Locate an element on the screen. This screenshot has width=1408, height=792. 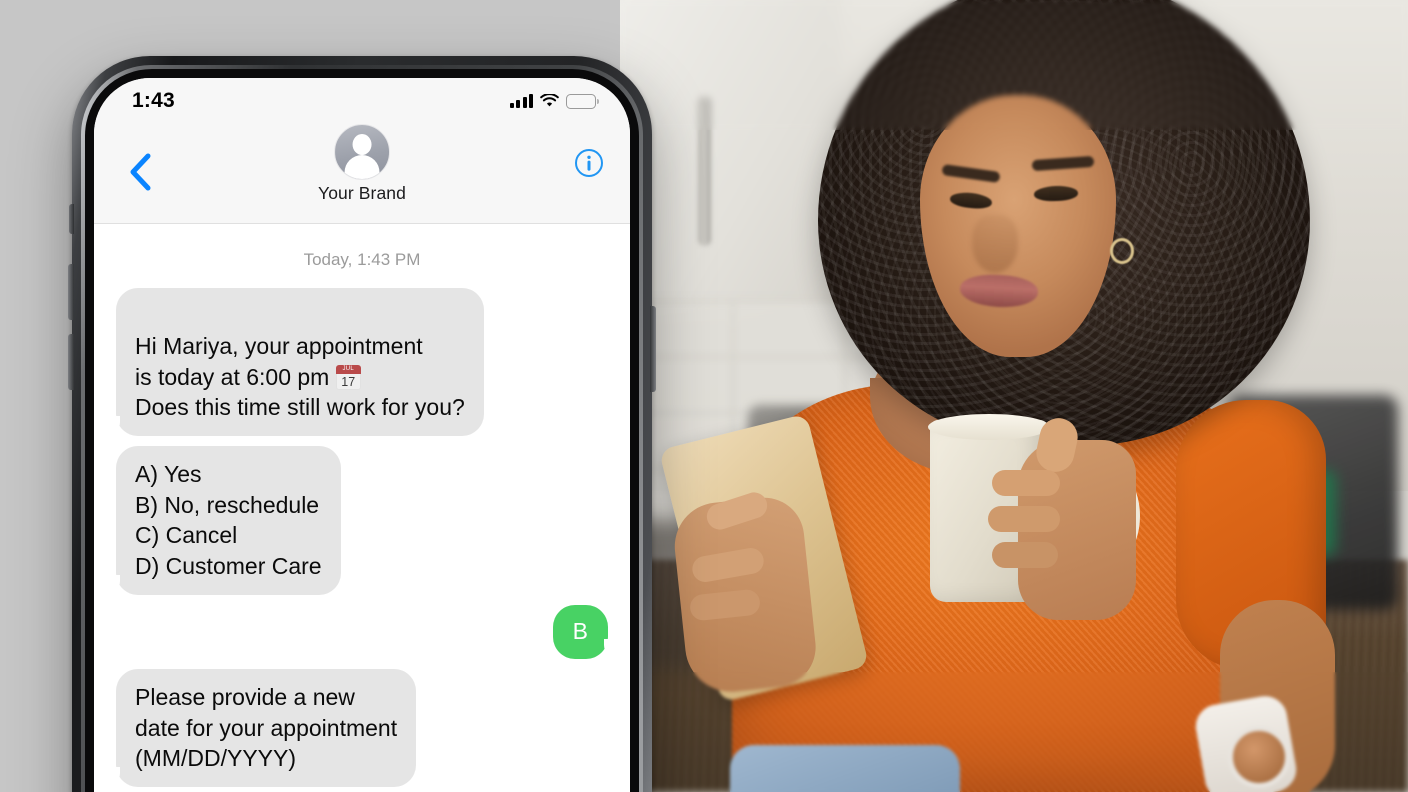
status-bar-time: 1:43 is located at coordinates (153, 100).